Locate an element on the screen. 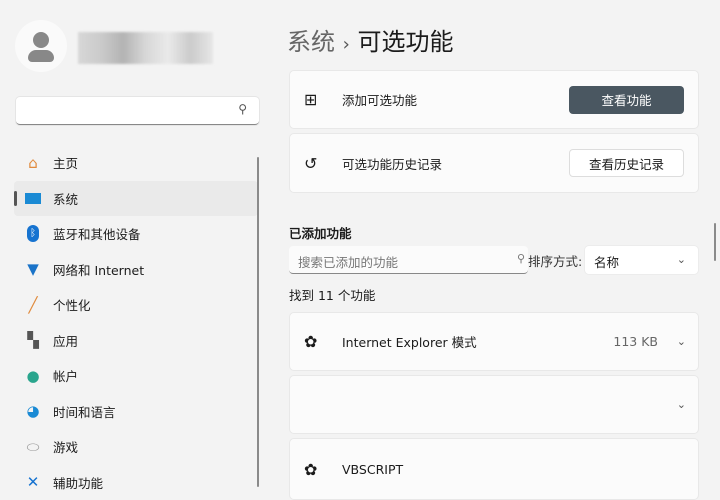 This screenshot has height=500, width=720. sidebar-item-network: ▼ 网络和 Internet is located at coordinates (136, 270).